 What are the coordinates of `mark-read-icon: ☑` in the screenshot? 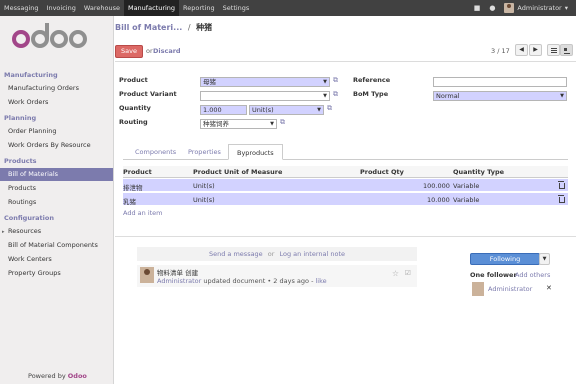 It's located at (408, 273).